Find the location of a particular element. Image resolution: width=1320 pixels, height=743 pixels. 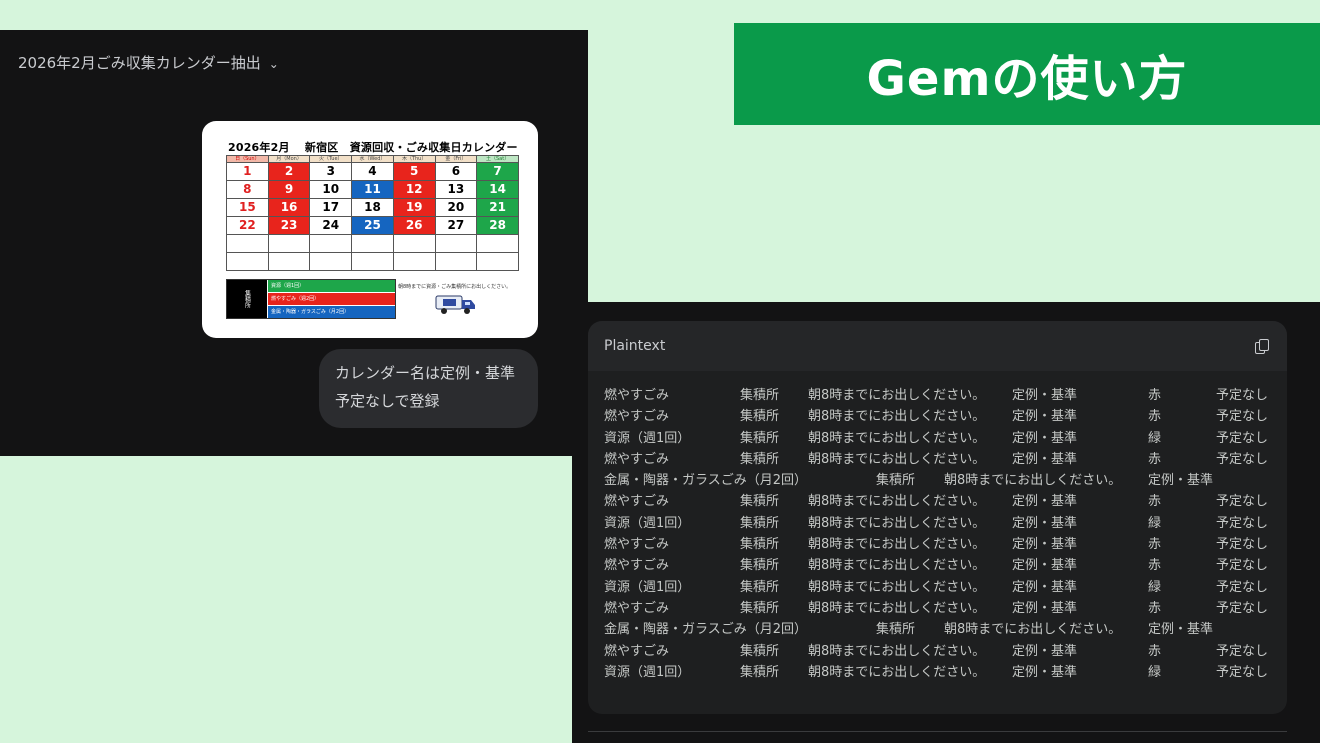

calendar-week-row: 1234567 is located at coordinates (372, 171).